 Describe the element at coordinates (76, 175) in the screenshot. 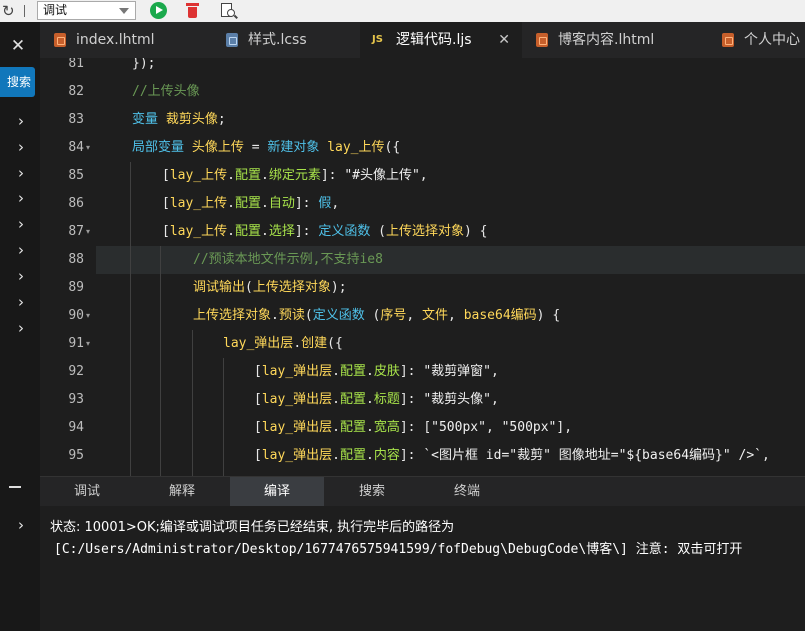

I see `line-number: 85` at that location.